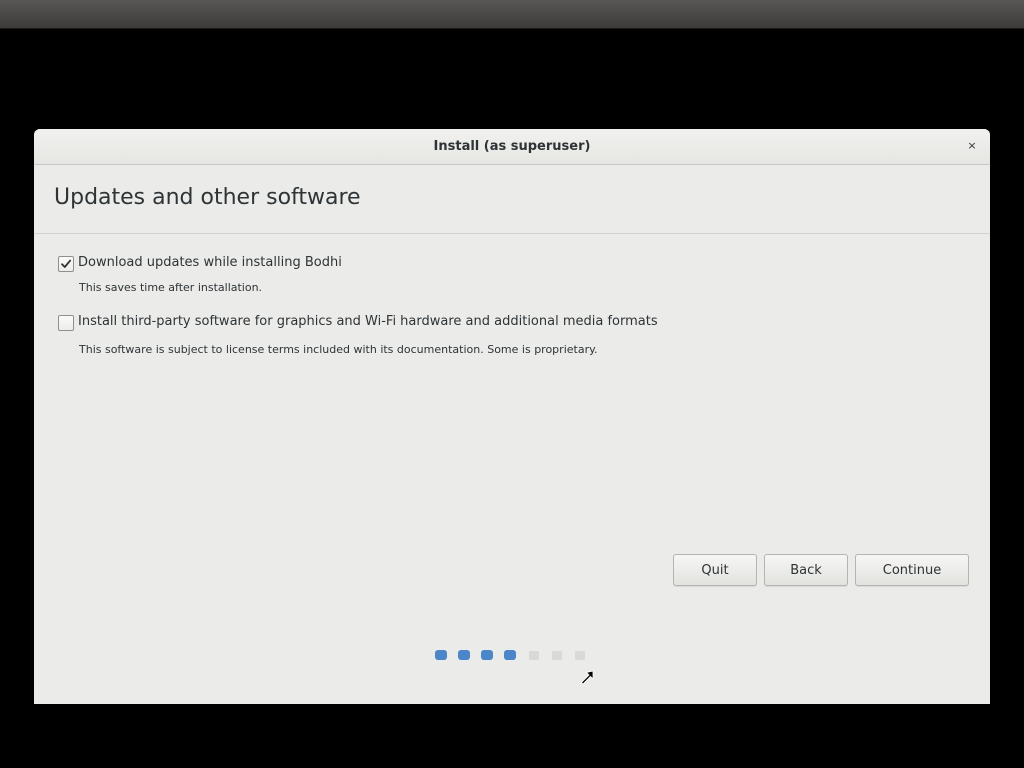 Image resolution: width=1024 pixels, height=768 pixels. Describe the element at coordinates (587, 677) in the screenshot. I see `mouse-pointer-icon` at that location.